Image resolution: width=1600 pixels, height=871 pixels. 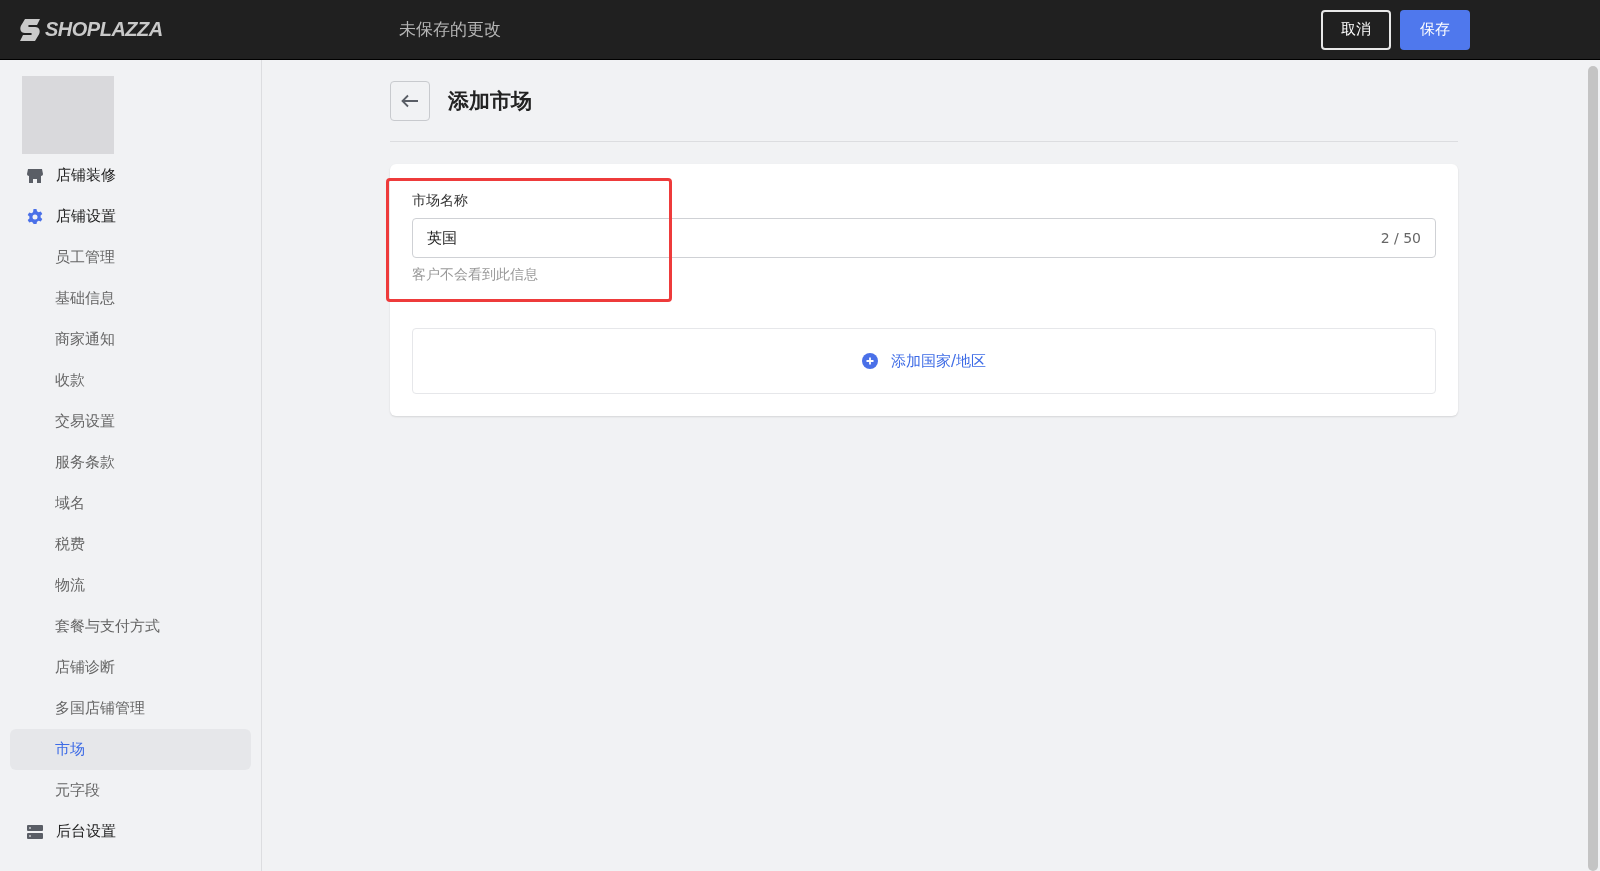 What do you see at coordinates (1593, 468) in the screenshot?
I see `scrollbar` at bounding box center [1593, 468].